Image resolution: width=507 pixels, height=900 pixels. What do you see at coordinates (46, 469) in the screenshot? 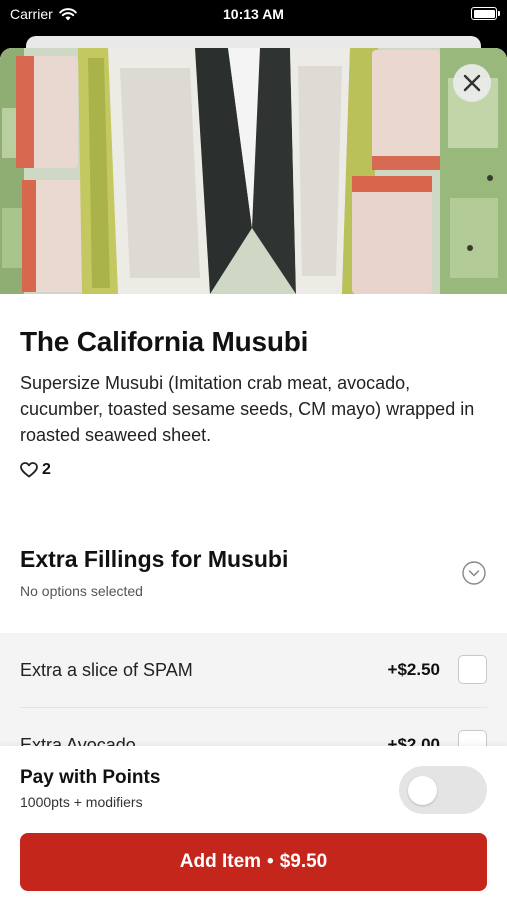
I see `like-count: 2` at bounding box center [46, 469].